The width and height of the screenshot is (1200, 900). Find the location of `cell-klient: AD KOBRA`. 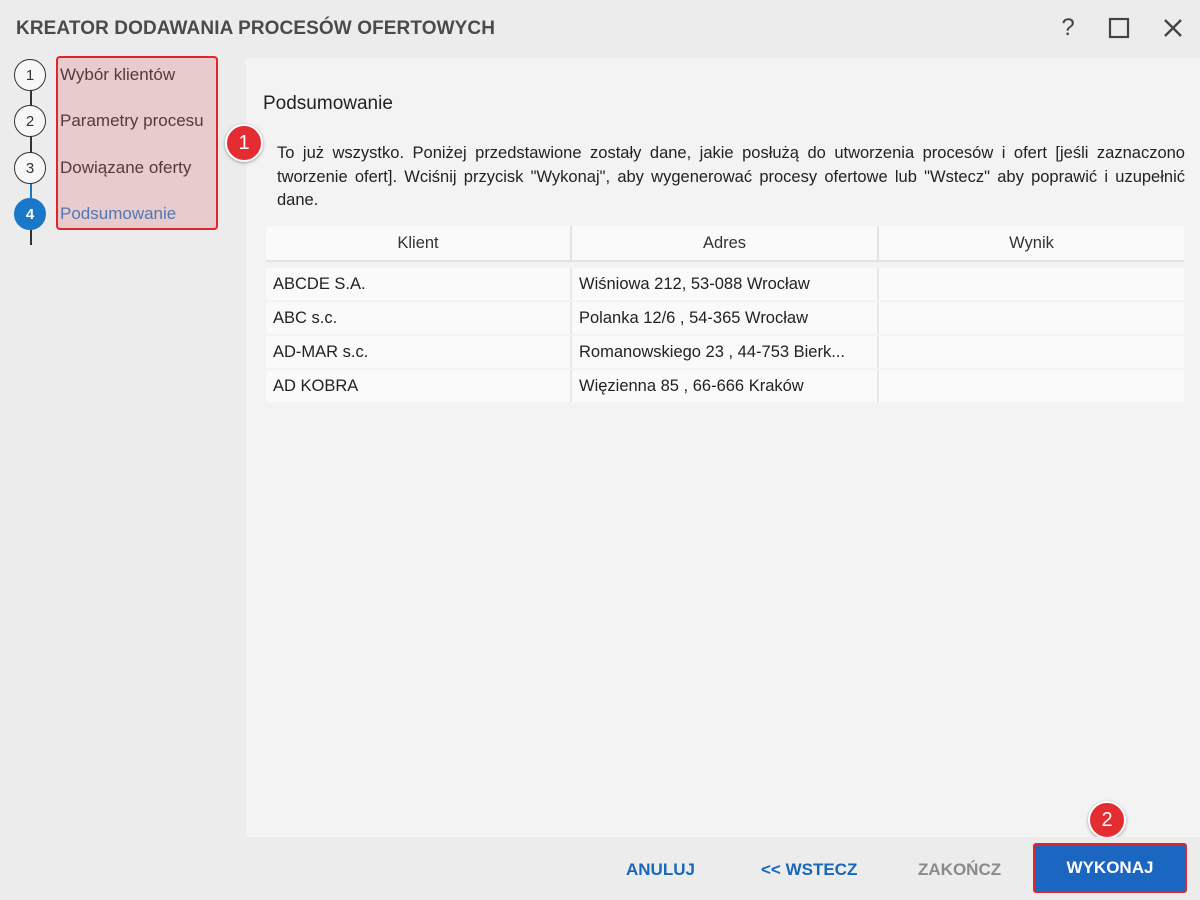

cell-klient: AD KOBRA is located at coordinates (419, 386).